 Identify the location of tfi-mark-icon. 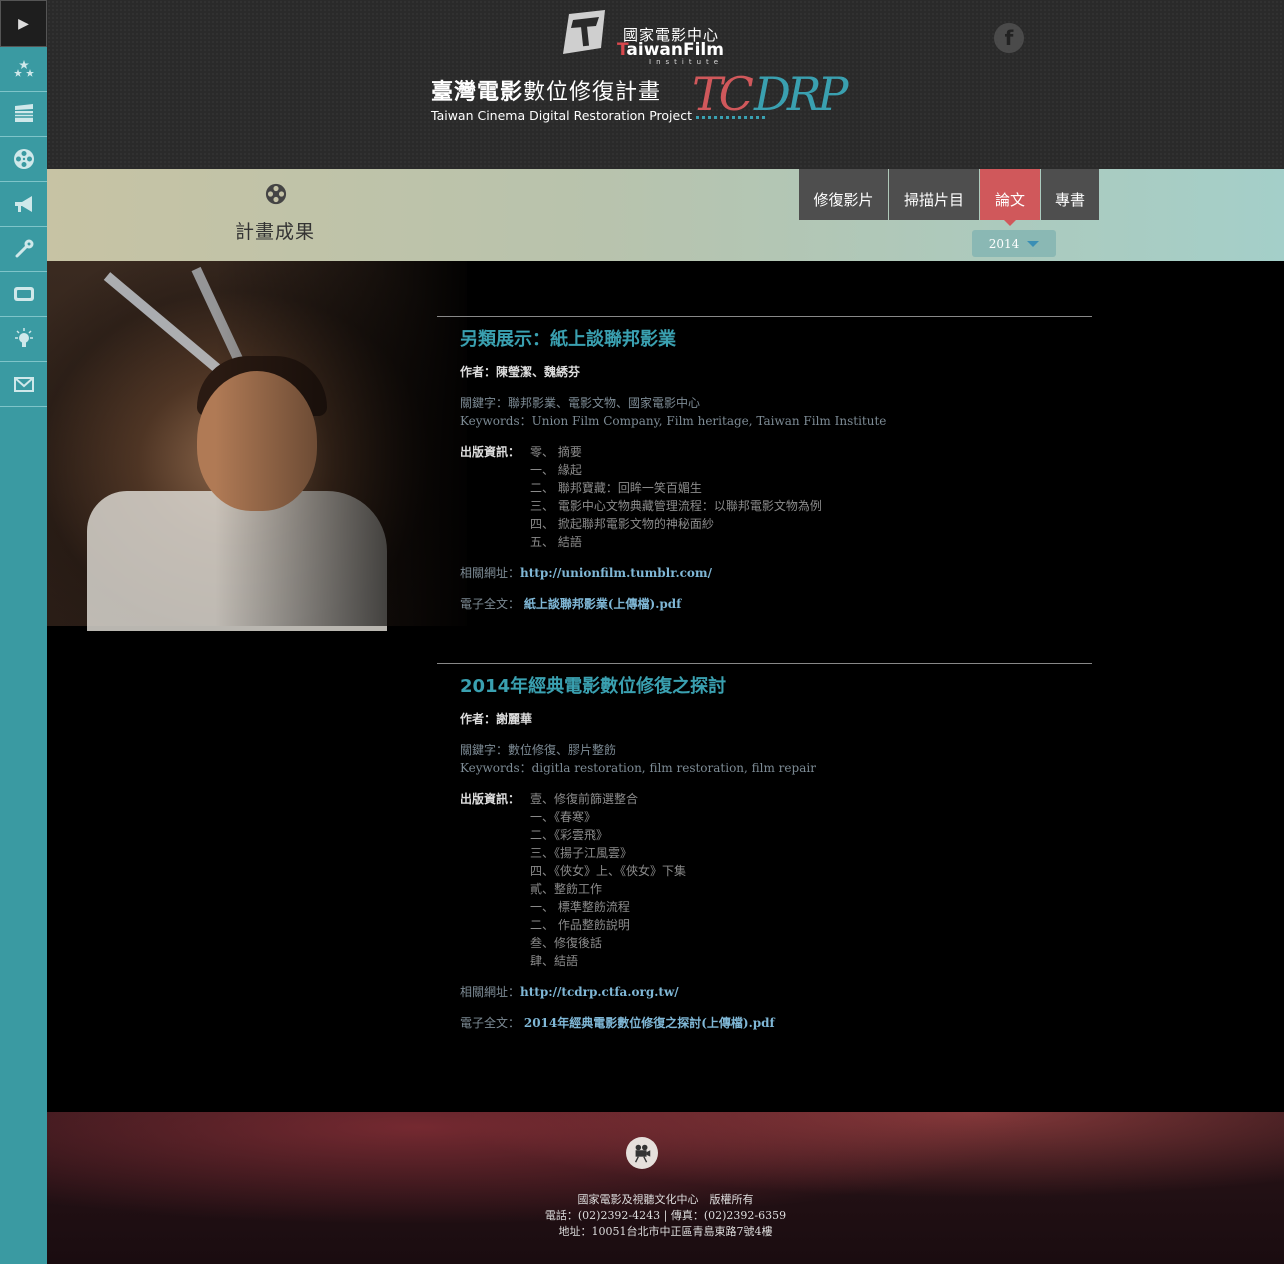
(584, 32).